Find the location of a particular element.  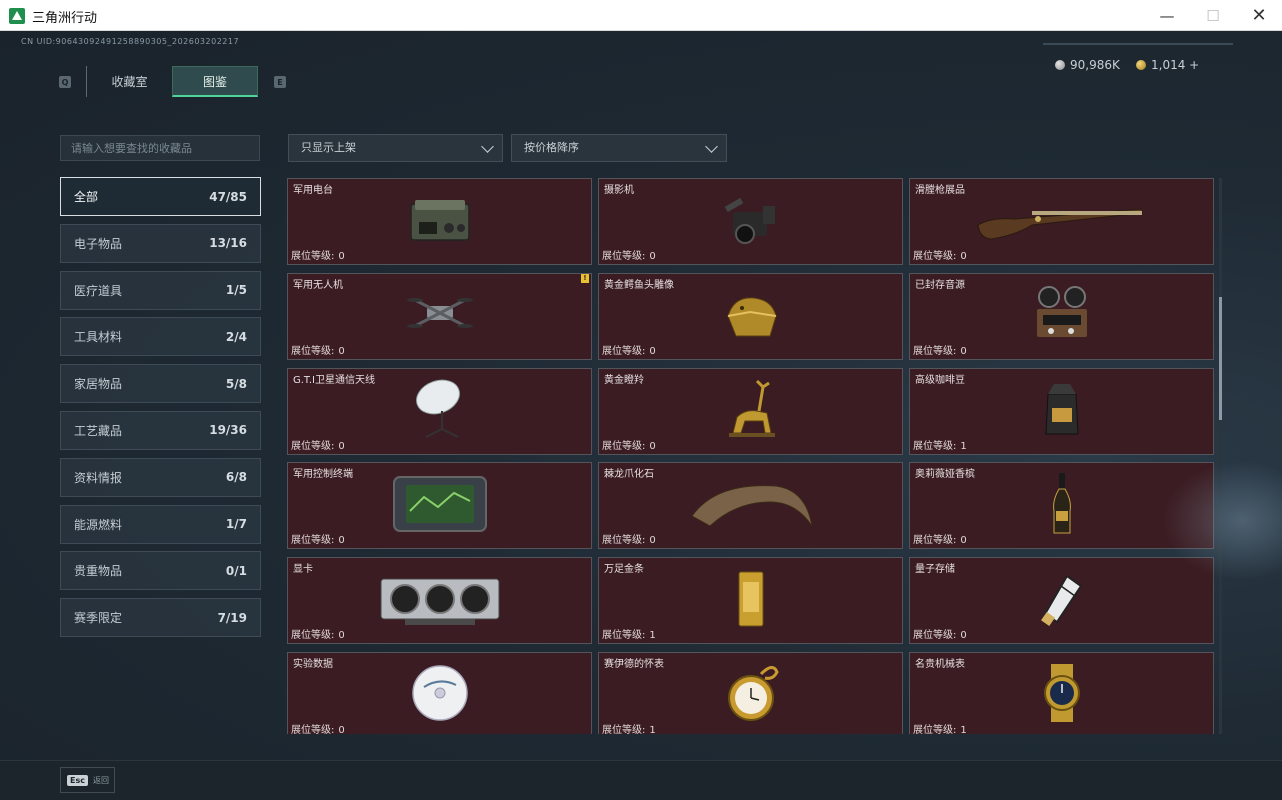

category-label: 能源燃料 is located at coordinates (98, 524).